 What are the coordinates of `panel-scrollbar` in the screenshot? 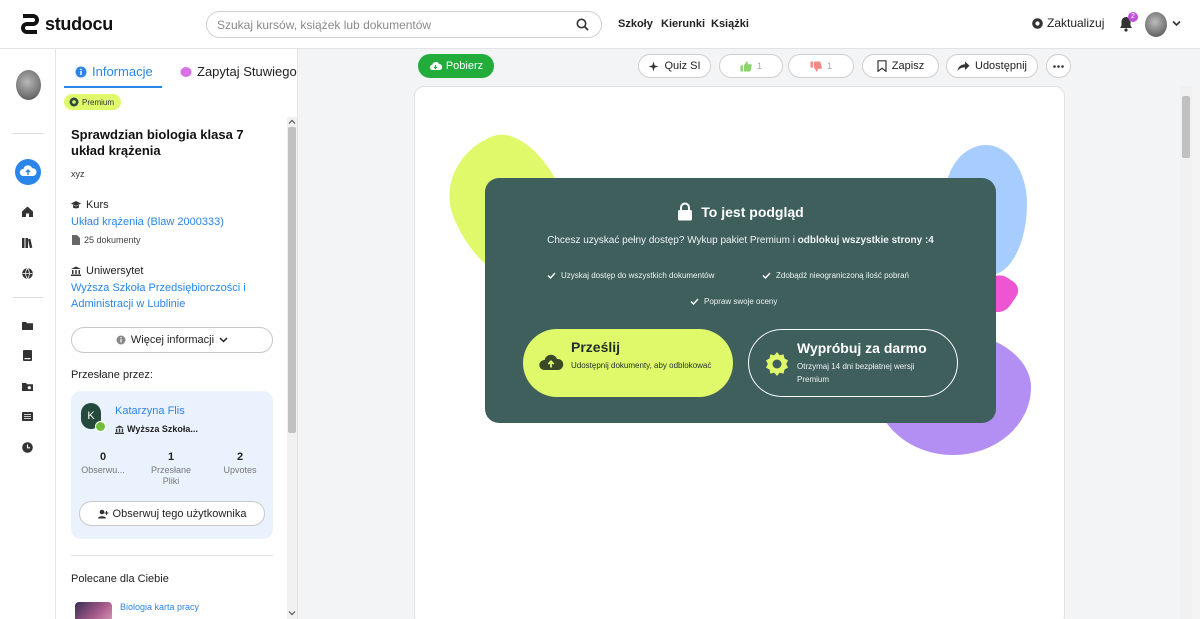 It's located at (292, 368).